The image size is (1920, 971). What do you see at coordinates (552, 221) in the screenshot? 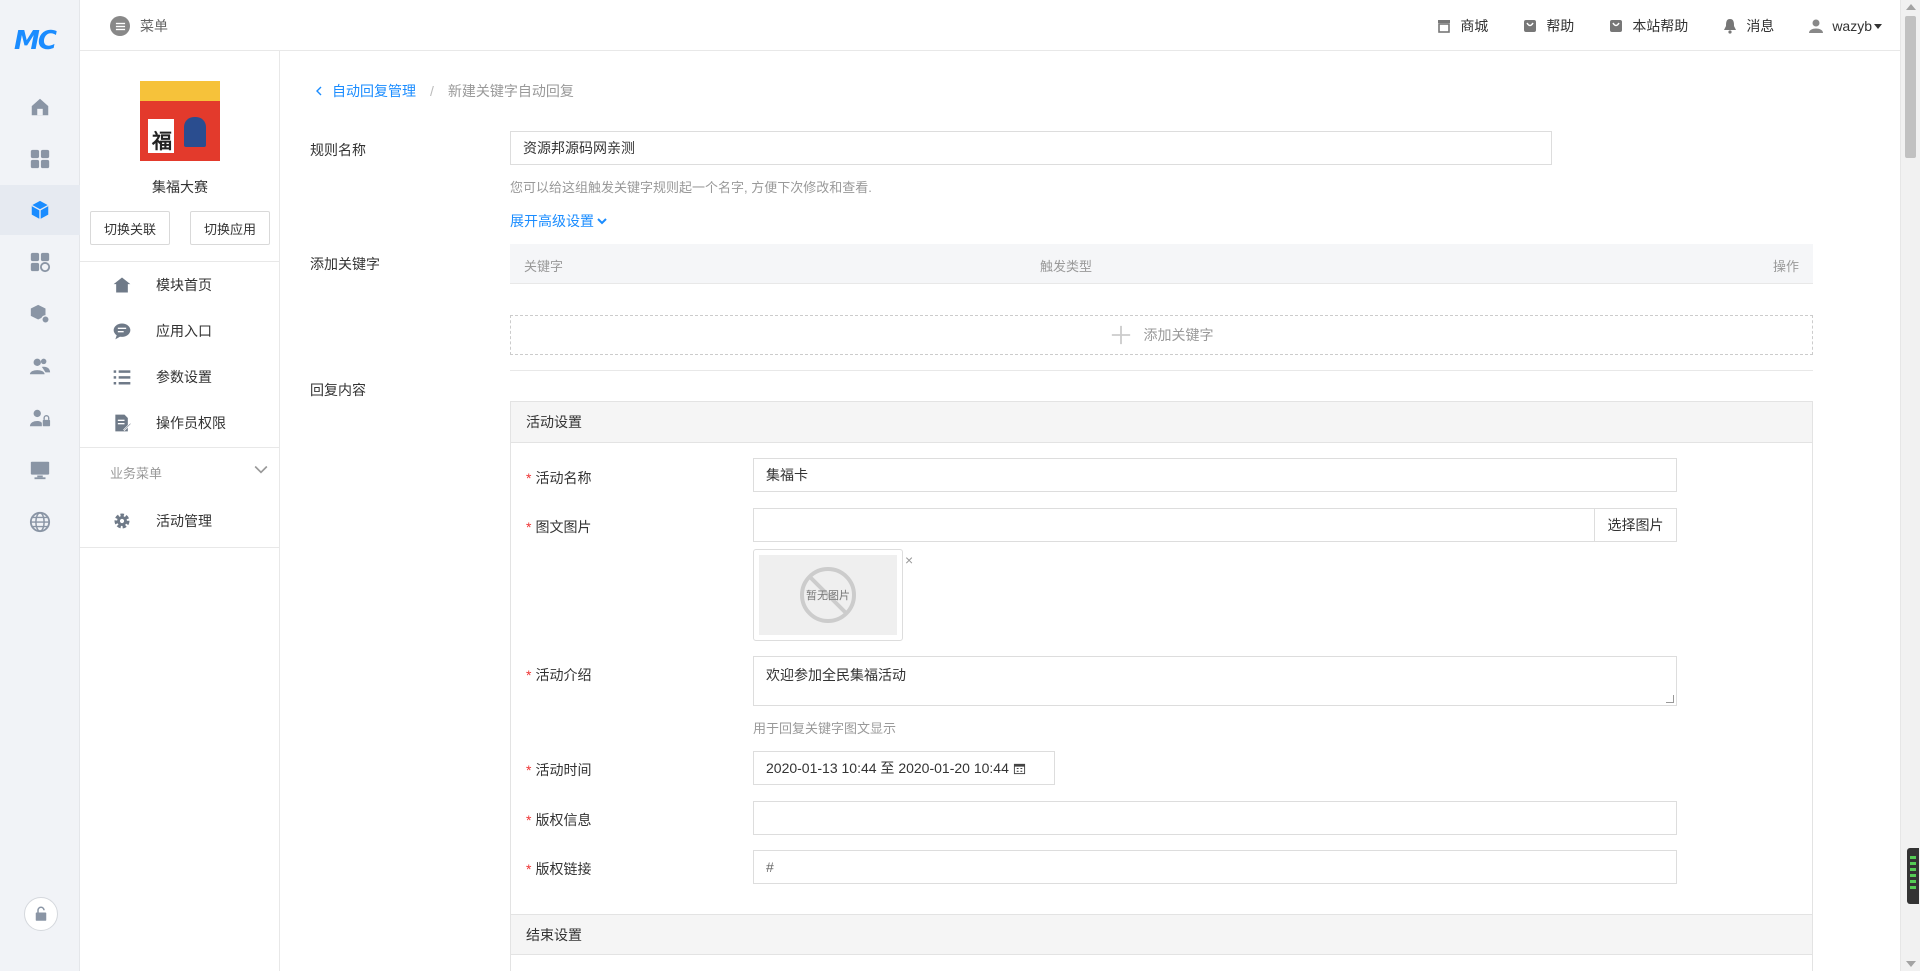
I see `advanced-settings-label: 展开高级设置` at bounding box center [552, 221].